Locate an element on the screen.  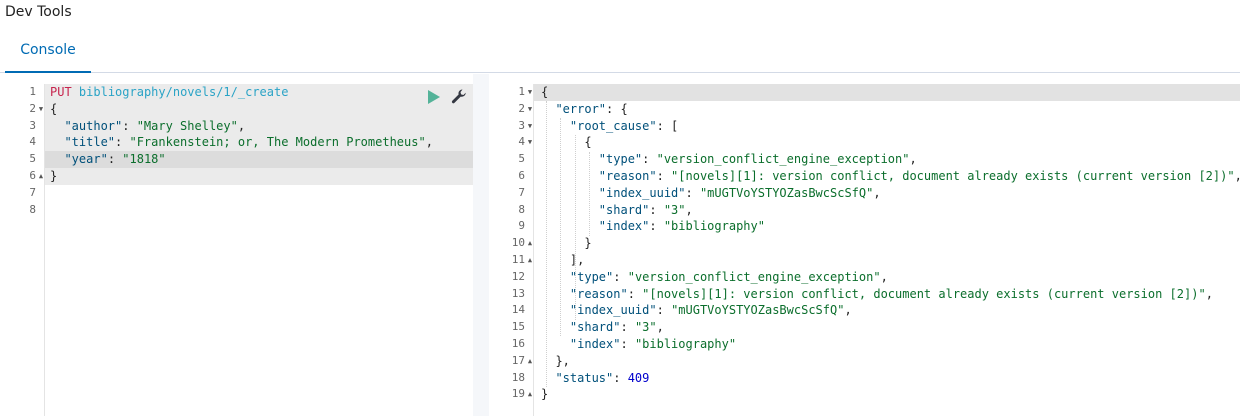
line-number: 18 is located at coordinates (518, 377).